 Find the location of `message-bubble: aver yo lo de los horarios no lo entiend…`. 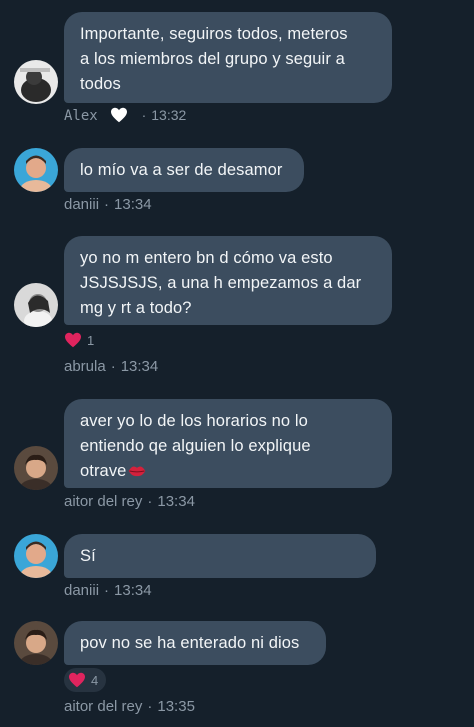

message-bubble: aver yo lo de los horarios no lo entiend… is located at coordinates (228, 443).